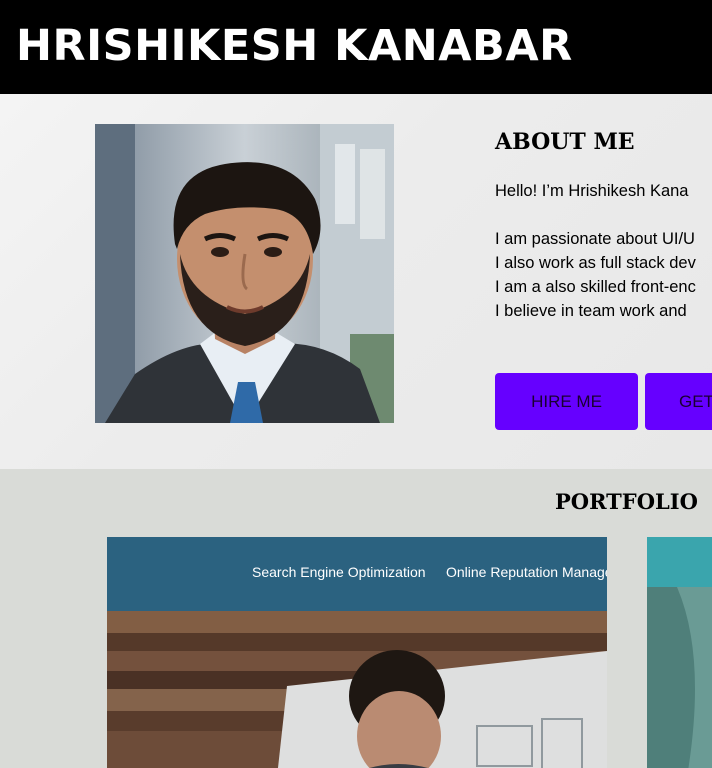  Describe the element at coordinates (595, 263) in the screenshot. I see `about-line: I also work as full stack dev` at that location.